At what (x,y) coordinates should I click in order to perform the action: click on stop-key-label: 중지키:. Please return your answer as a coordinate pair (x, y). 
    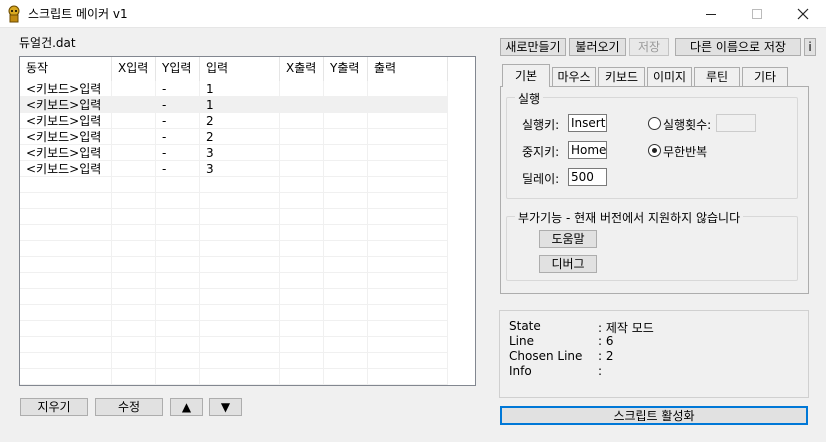
    Looking at the image, I should click on (541, 152).